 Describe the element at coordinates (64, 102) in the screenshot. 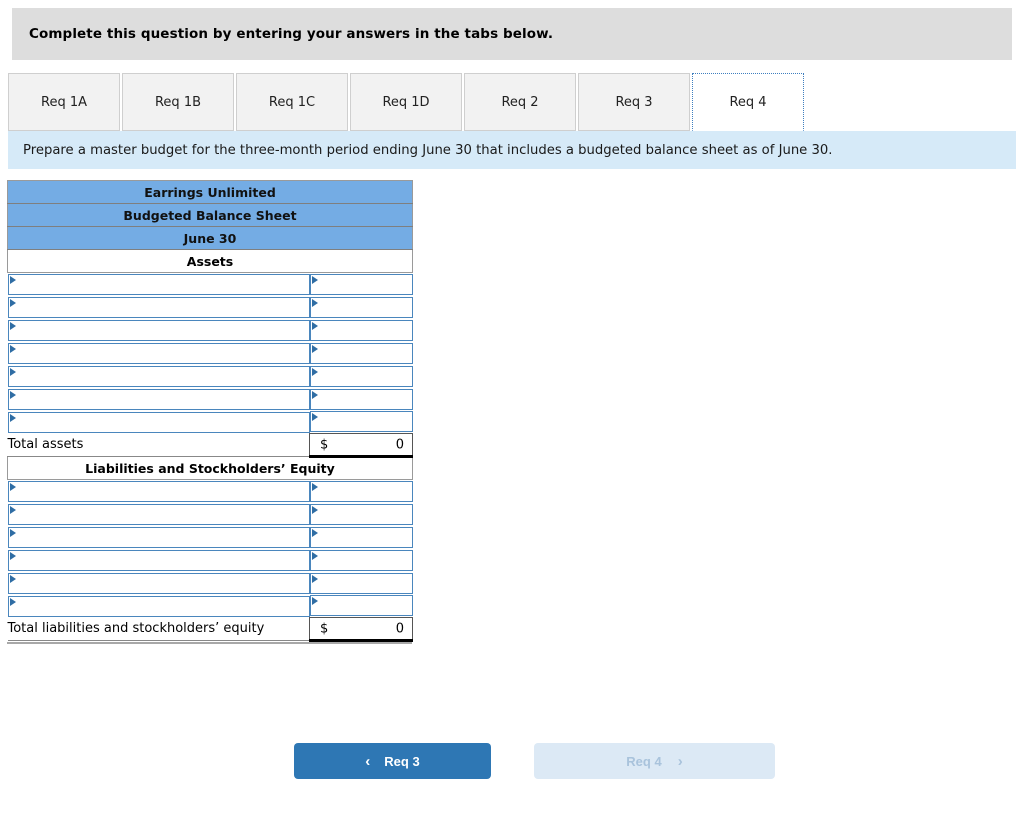

I see `tab-req-1a: Req 1A` at that location.